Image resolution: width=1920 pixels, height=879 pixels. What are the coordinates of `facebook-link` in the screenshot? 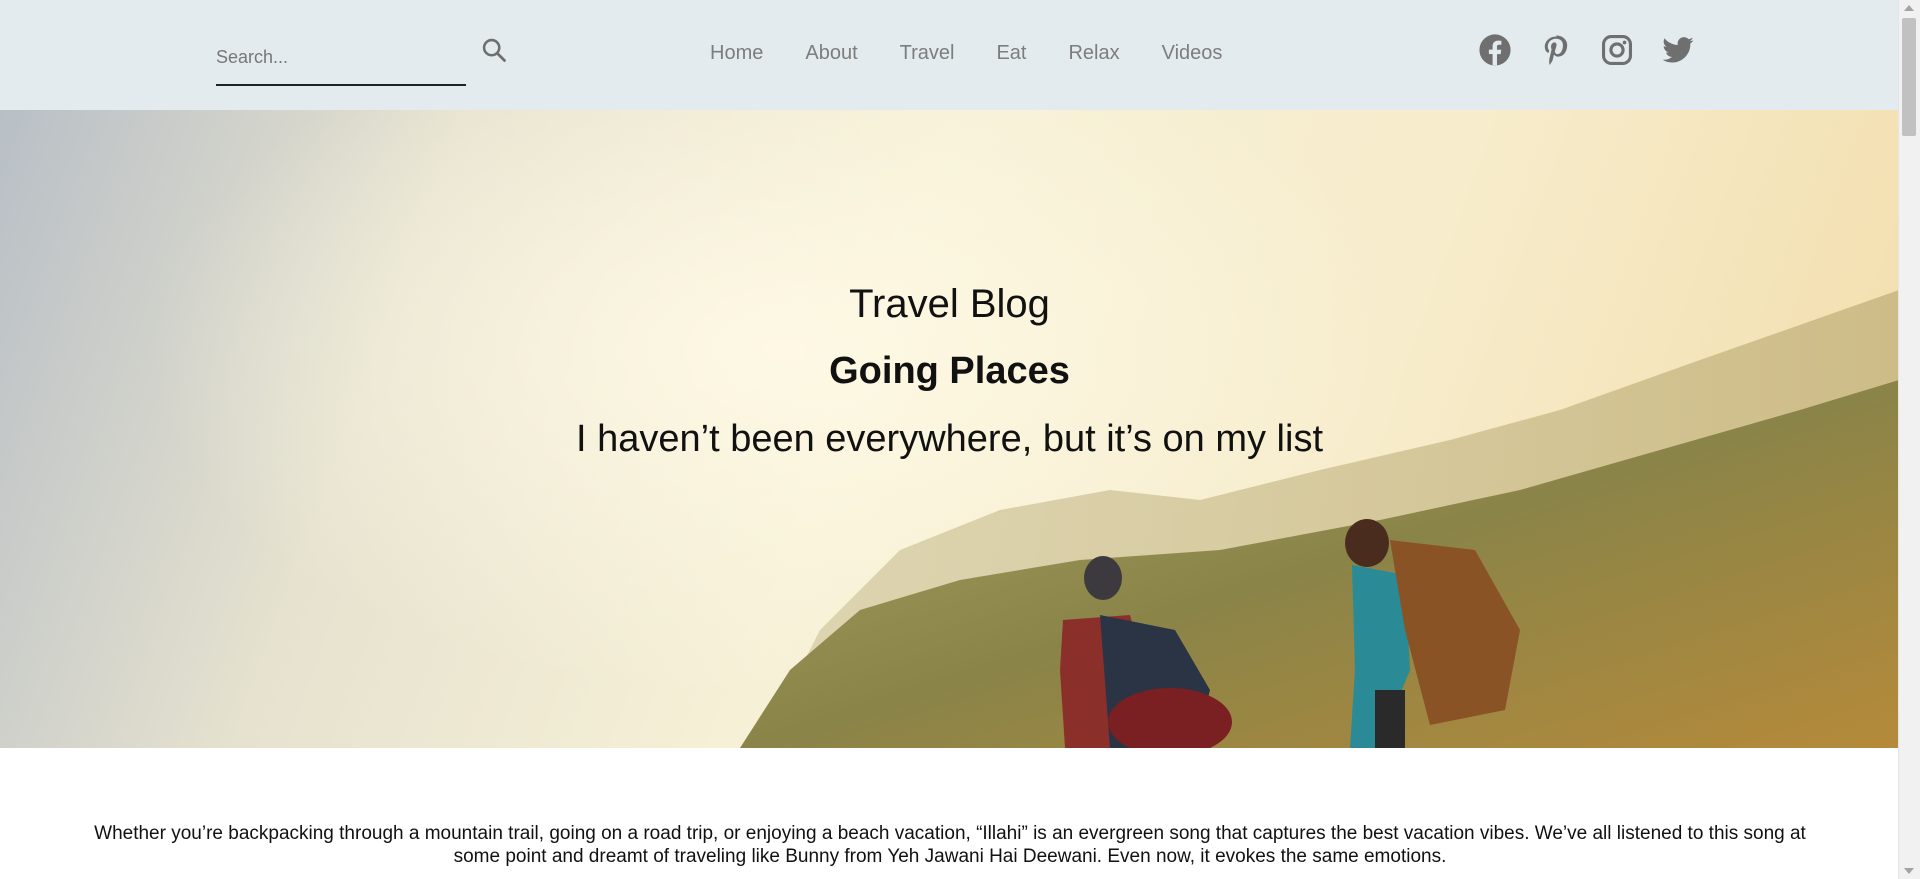 It's located at (1496, 51).